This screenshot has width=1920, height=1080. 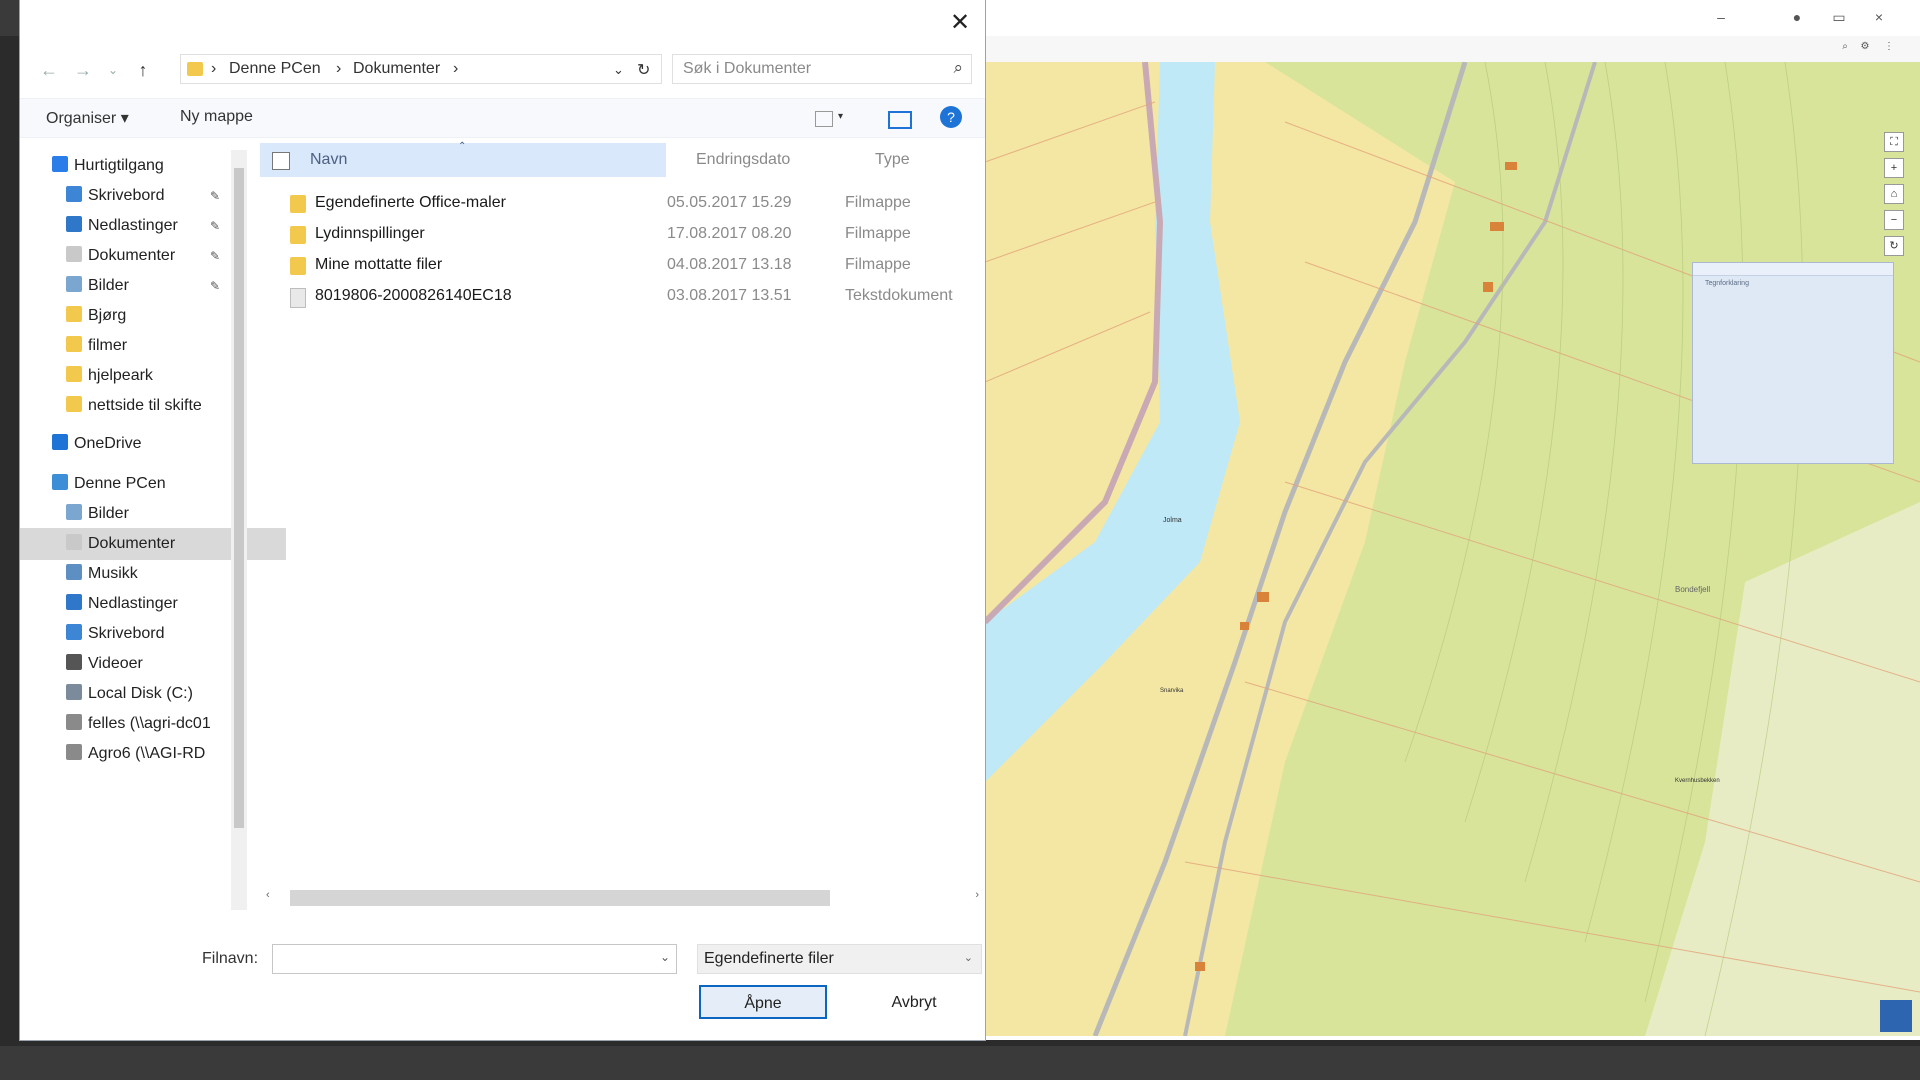 What do you see at coordinates (1452, 18) in the screenshot?
I see `map-window-titlebar: – ● ▭ ×` at bounding box center [1452, 18].